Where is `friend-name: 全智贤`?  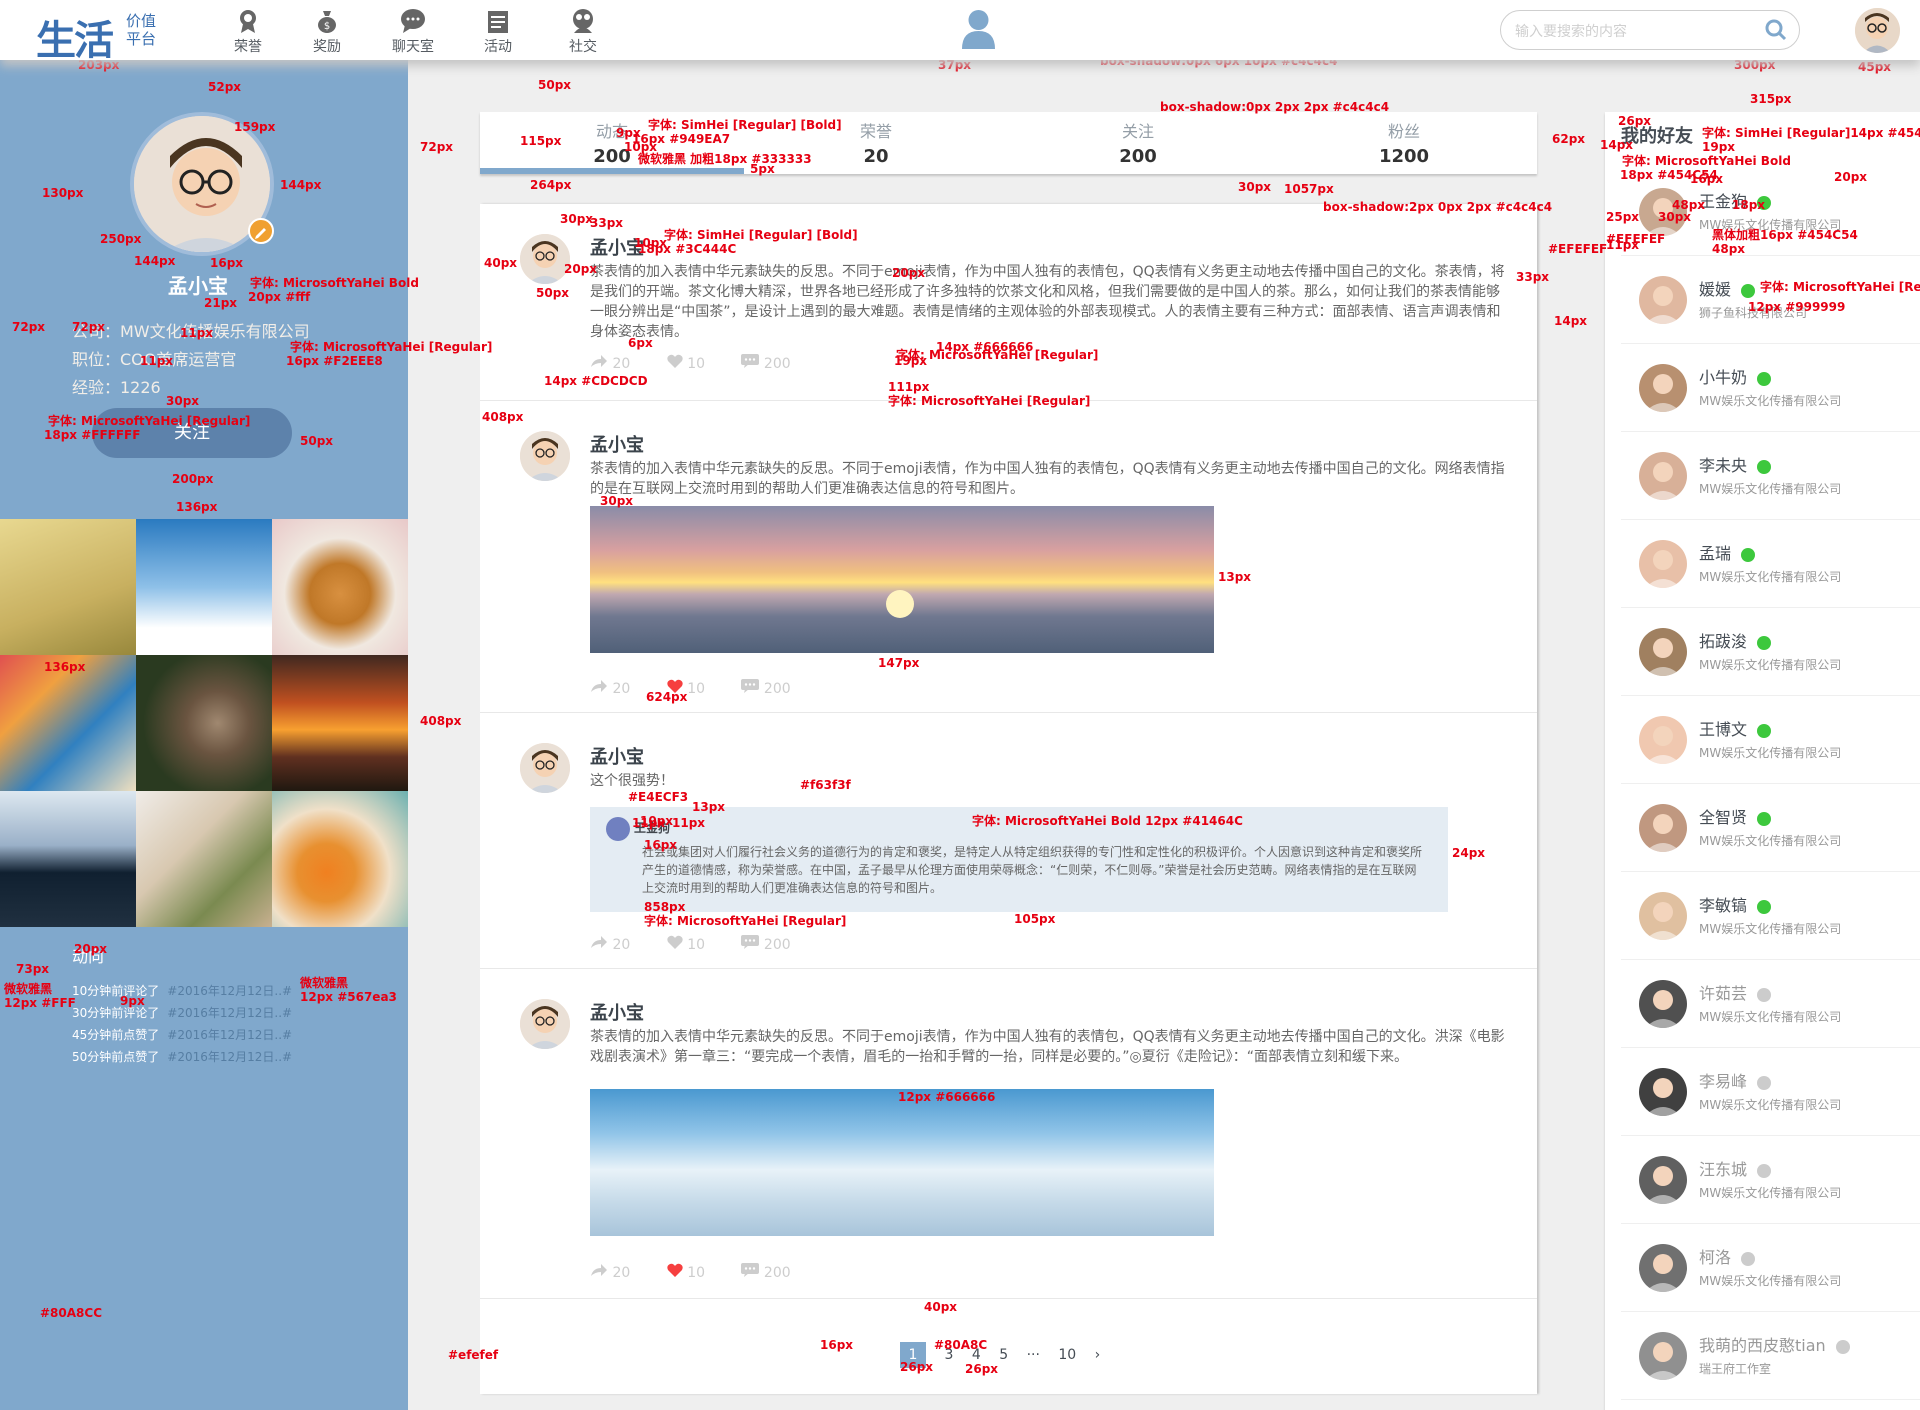 friend-name: 全智贤 is located at coordinates (1735, 816).